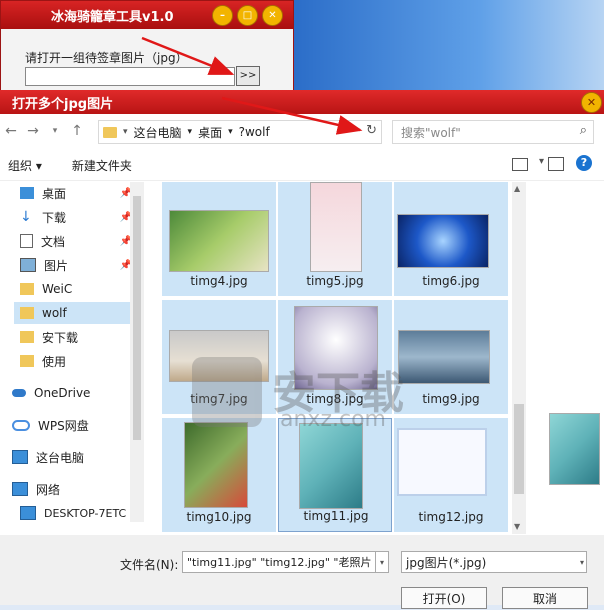  I want to click on arrow-to-refresh-icon, so click(292, 115).